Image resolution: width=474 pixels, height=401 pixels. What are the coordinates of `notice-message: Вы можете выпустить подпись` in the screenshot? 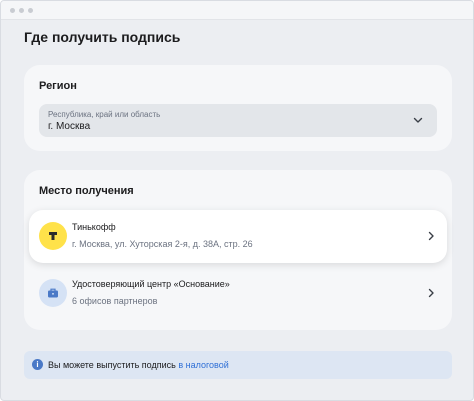 It's located at (113, 365).